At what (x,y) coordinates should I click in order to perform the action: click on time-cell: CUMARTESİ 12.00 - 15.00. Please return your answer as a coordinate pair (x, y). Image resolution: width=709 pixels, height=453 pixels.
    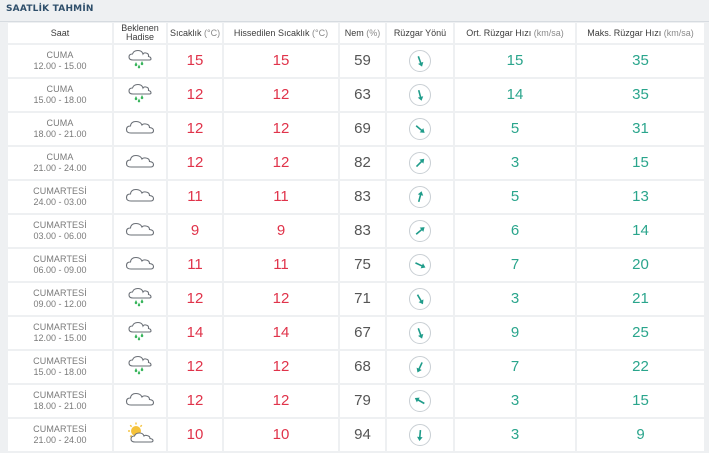
    Looking at the image, I should click on (60, 333).